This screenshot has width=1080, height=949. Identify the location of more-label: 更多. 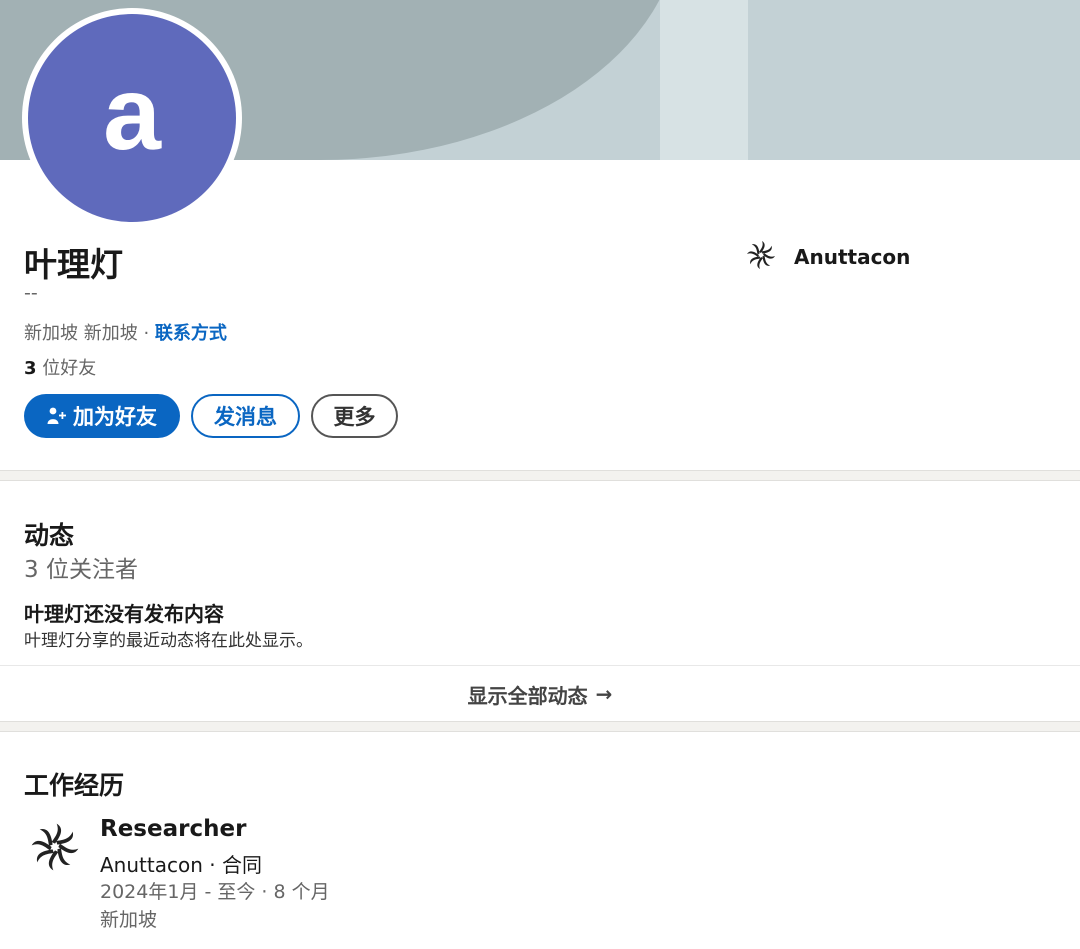
(354, 417).